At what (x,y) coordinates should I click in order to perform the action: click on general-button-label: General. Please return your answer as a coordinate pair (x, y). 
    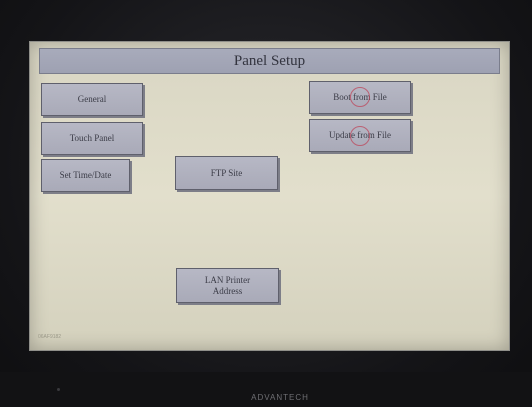
    Looking at the image, I should click on (92, 99).